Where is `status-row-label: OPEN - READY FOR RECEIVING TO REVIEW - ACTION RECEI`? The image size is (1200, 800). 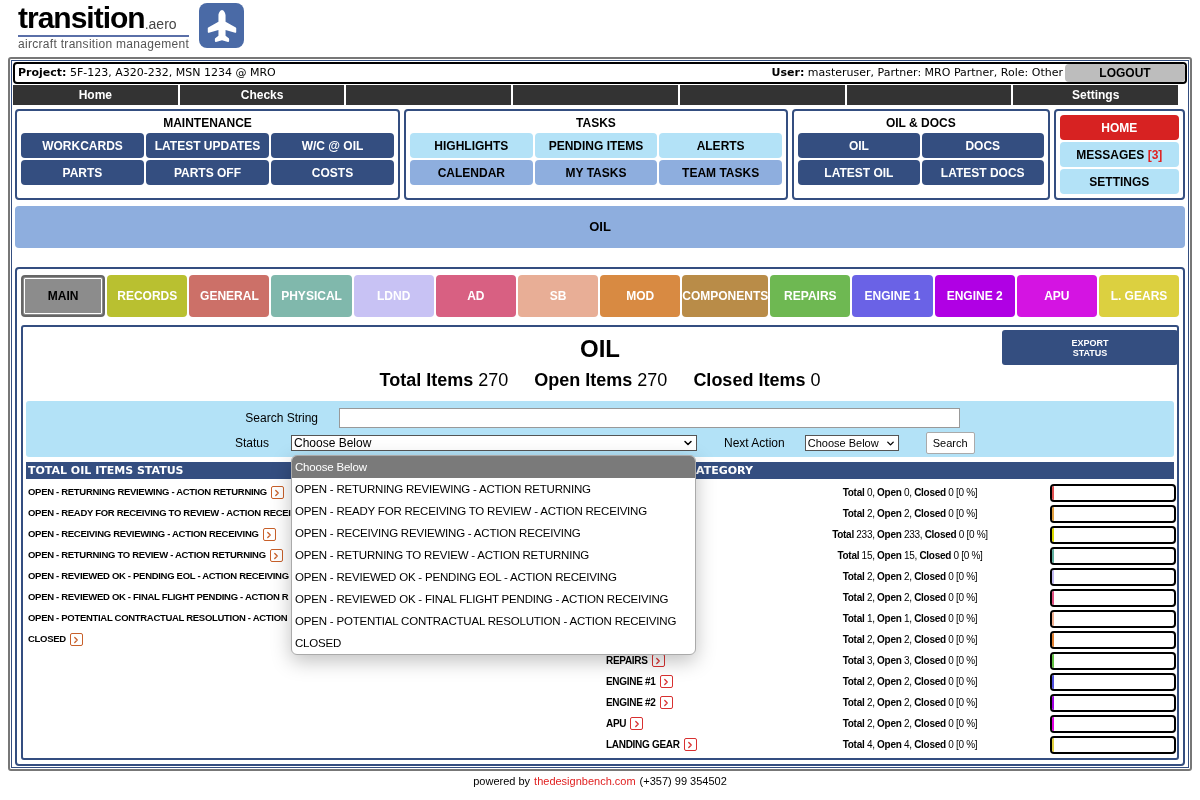 status-row-label: OPEN - READY FOR RECEIVING TO REVIEW - ACTION RECEI is located at coordinates (159, 513).